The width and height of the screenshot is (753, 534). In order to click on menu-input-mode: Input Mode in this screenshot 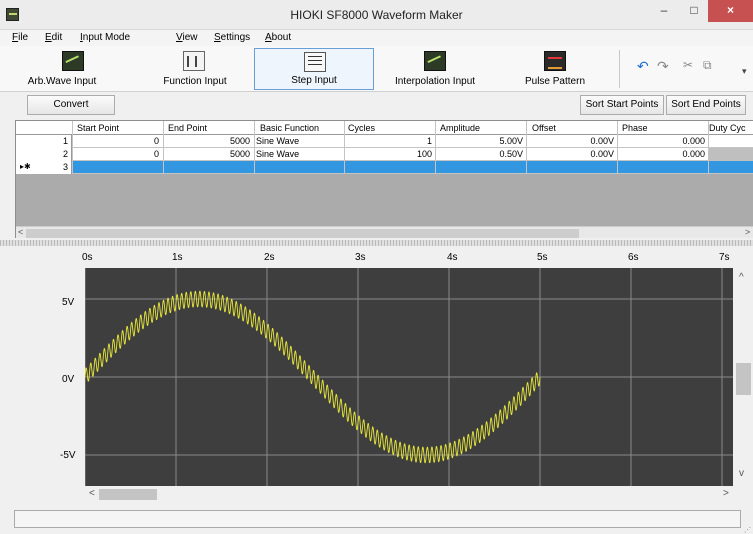, I will do `click(105, 37)`.